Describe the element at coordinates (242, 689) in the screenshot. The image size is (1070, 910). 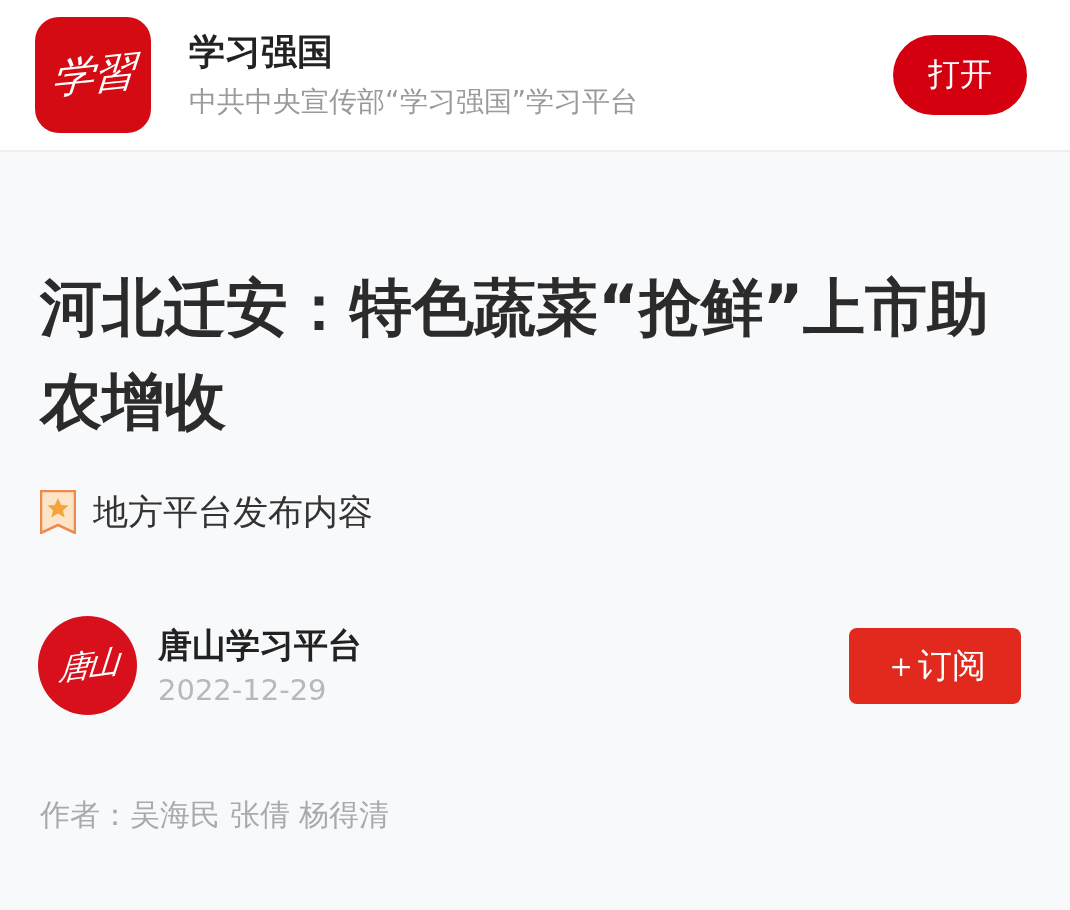
I see `publish-date: 2022-12-29` at that location.